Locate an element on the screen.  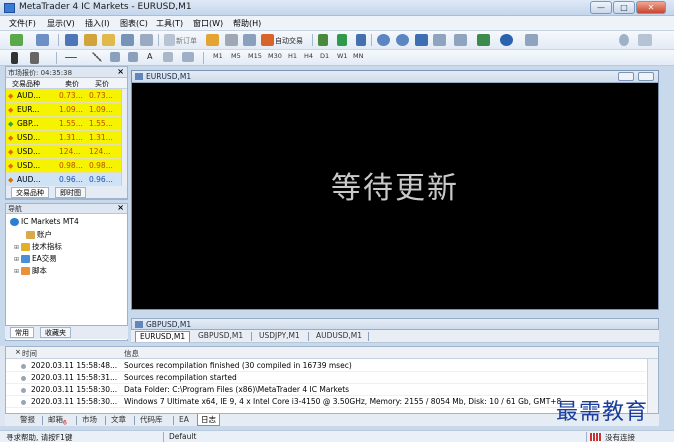
menu-window: 窗口(W) is located at coordinates (208, 23).